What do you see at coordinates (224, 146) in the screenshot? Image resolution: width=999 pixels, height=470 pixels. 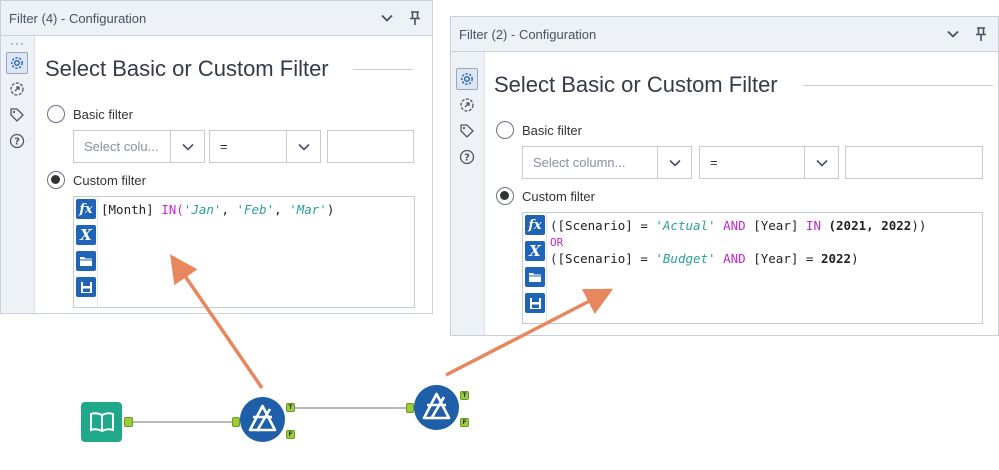 I see `operator-select-text: =` at bounding box center [224, 146].